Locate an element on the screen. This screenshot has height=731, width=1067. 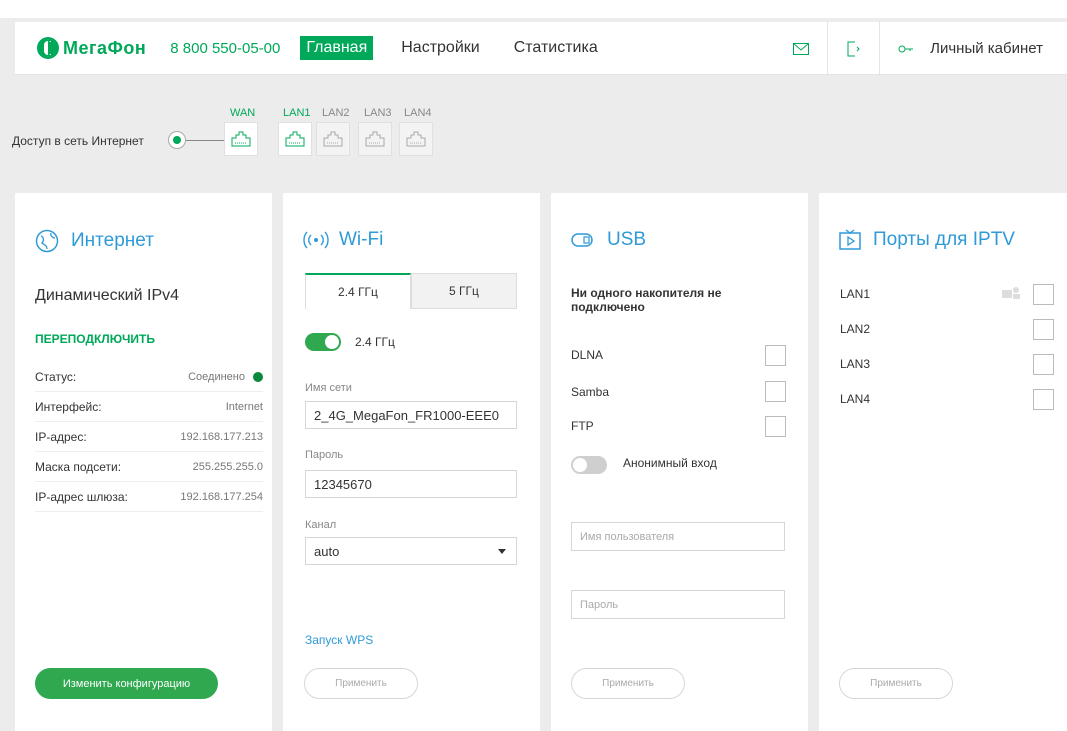
band-tabs: 2.4 ГГц 5 ГГц is located at coordinates (411, 291).